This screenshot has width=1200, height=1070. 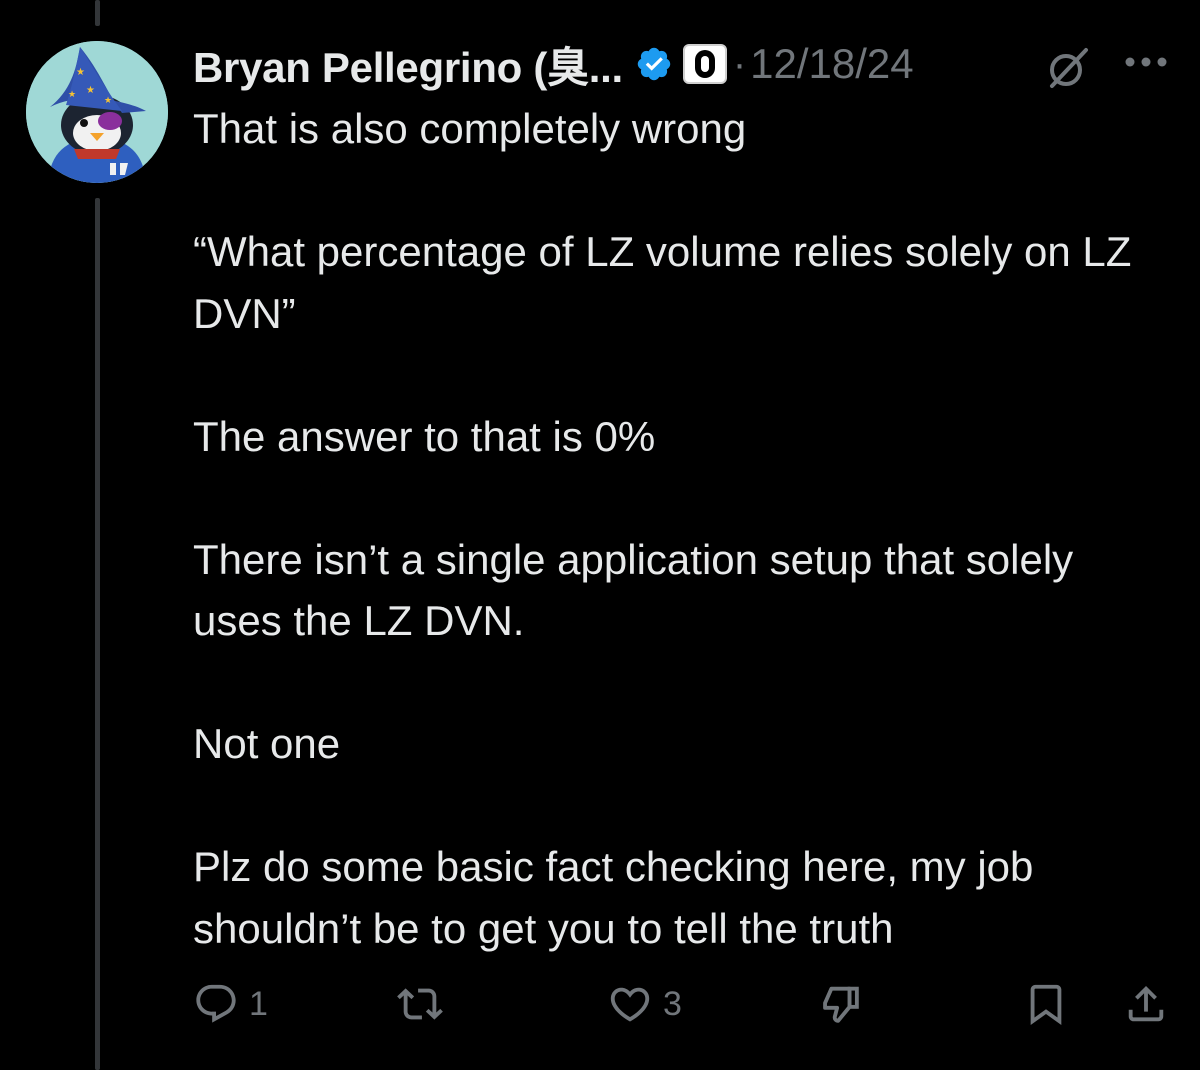 I want to click on reply-icon, so click(x=216, y=1004).